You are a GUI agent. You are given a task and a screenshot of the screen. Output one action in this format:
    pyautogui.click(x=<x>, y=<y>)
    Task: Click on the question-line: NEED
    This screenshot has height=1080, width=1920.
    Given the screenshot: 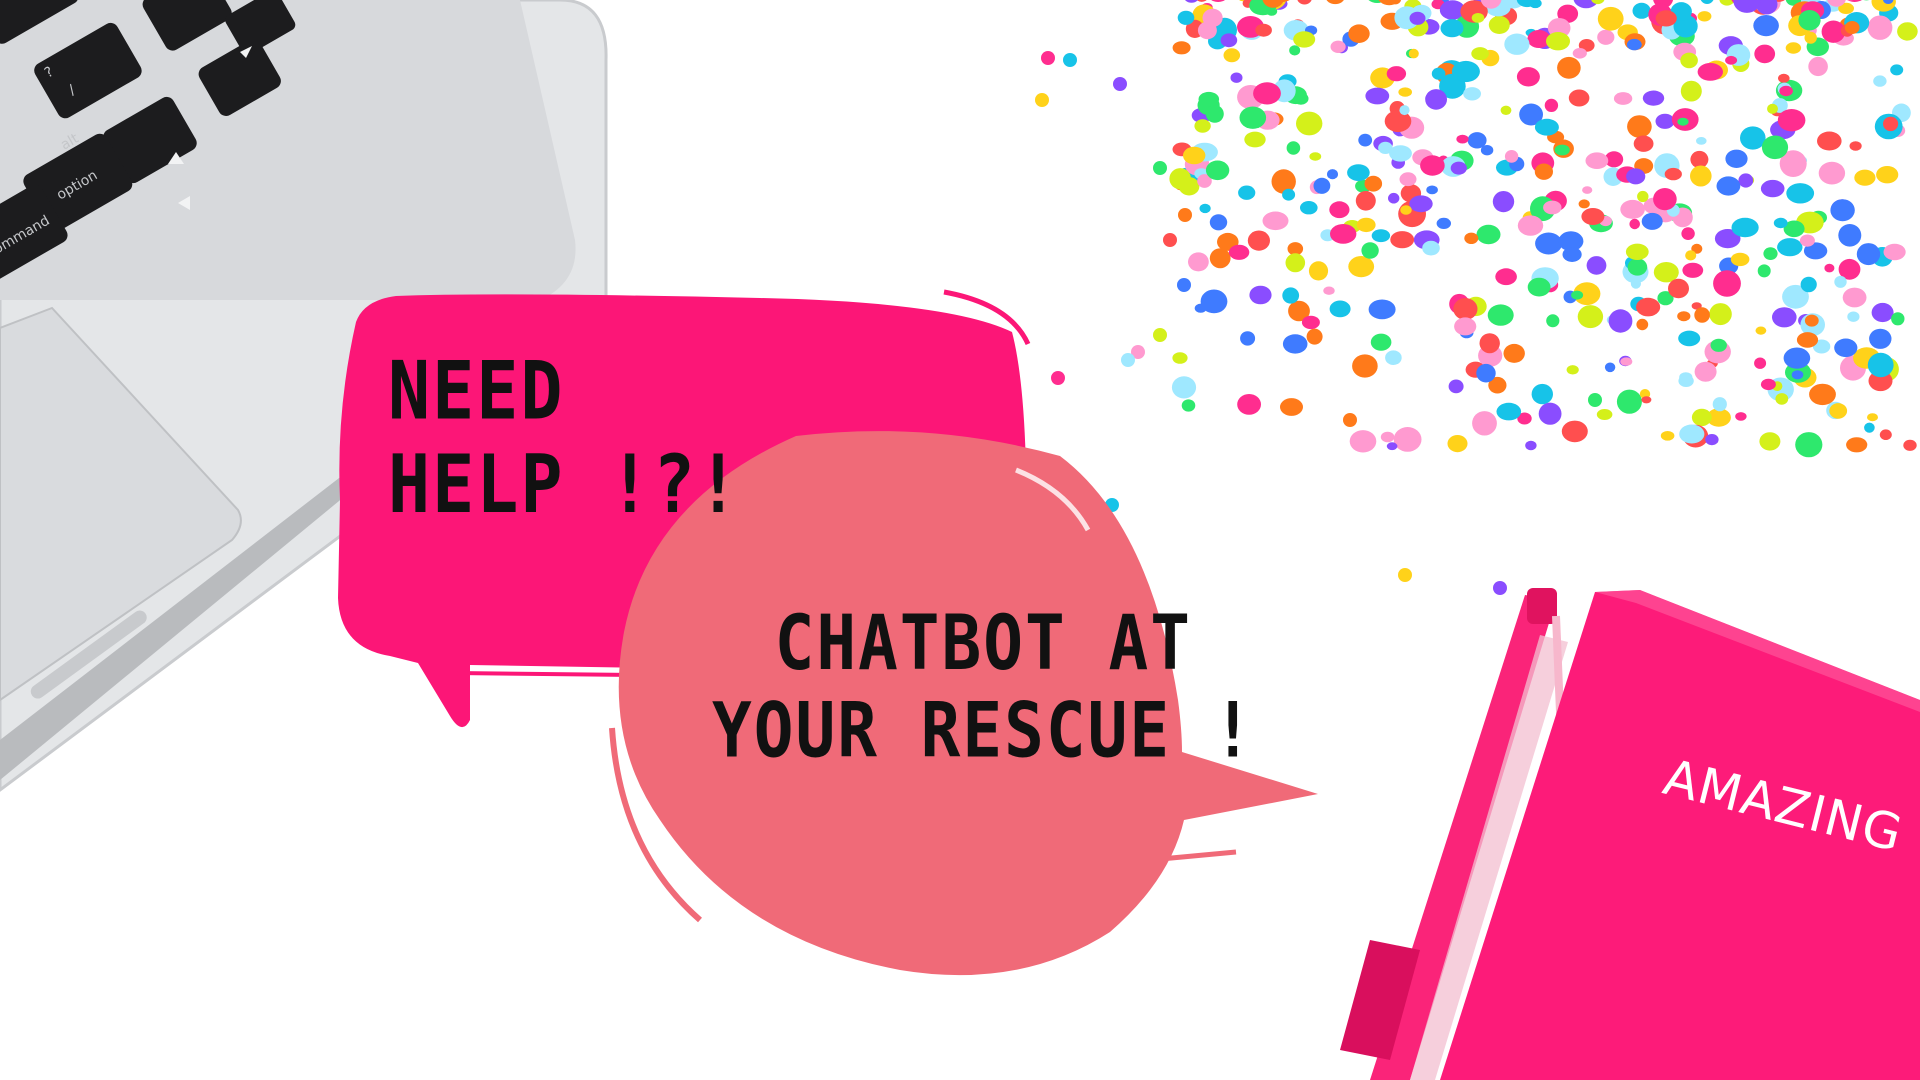 What is the action you would take?
    pyautogui.click(x=476, y=391)
    